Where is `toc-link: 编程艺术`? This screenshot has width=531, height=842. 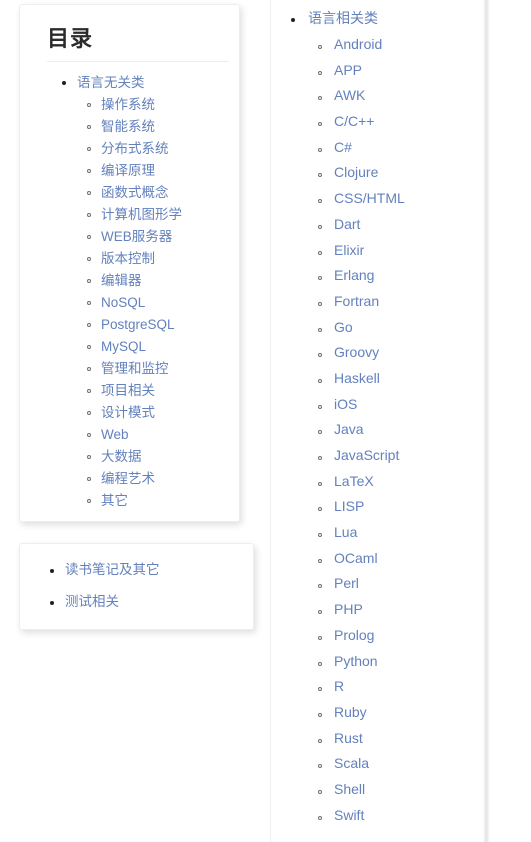 toc-link: 编程艺术 is located at coordinates (128, 478).